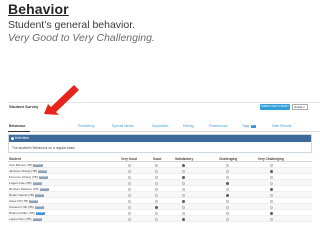 The image size is (320, 240). What do you see at coordinates (184, 159) in the screenshot?
I see `col-header-satisfactory: Satisfactory` at bounding box center [184, 159].